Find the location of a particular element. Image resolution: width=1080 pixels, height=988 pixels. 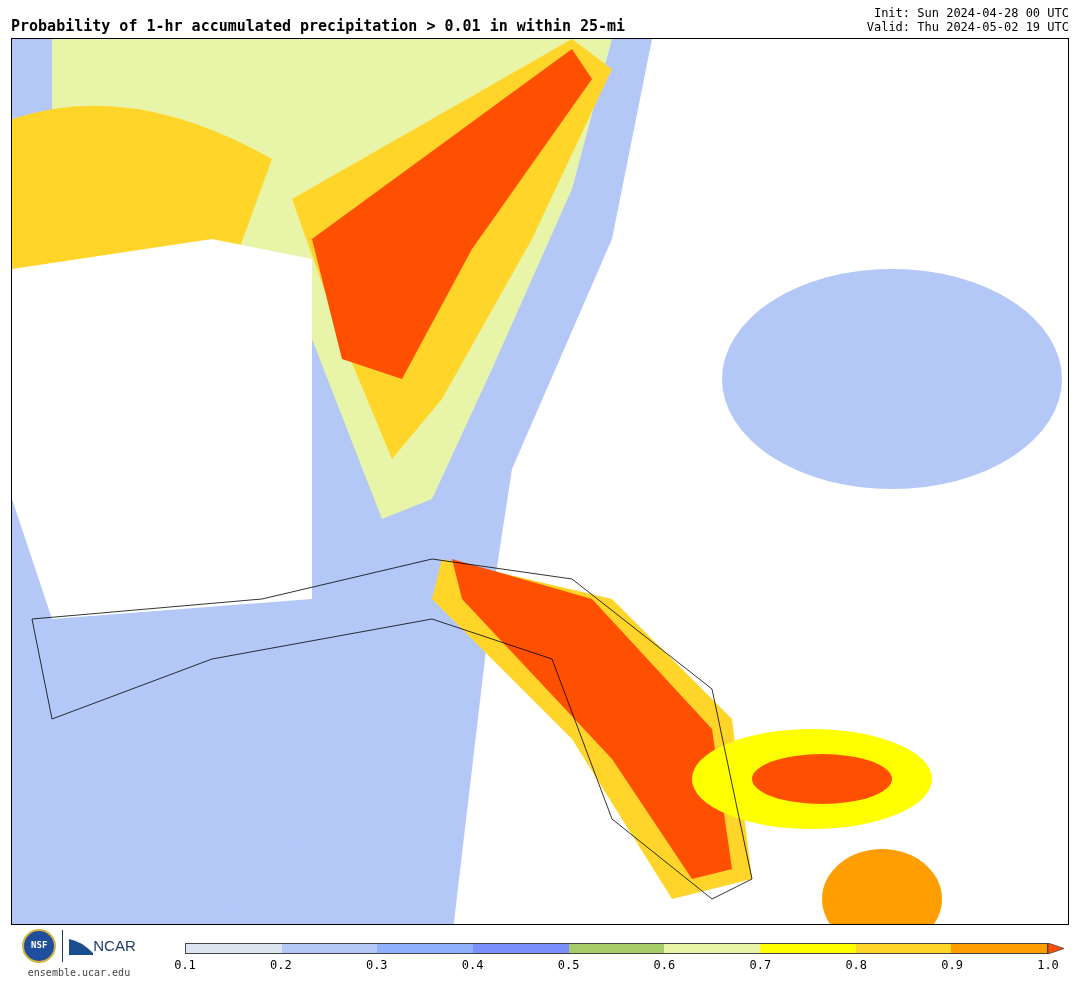

colorbar-tick-label: 0.3 is located at coordinates (376, 965).